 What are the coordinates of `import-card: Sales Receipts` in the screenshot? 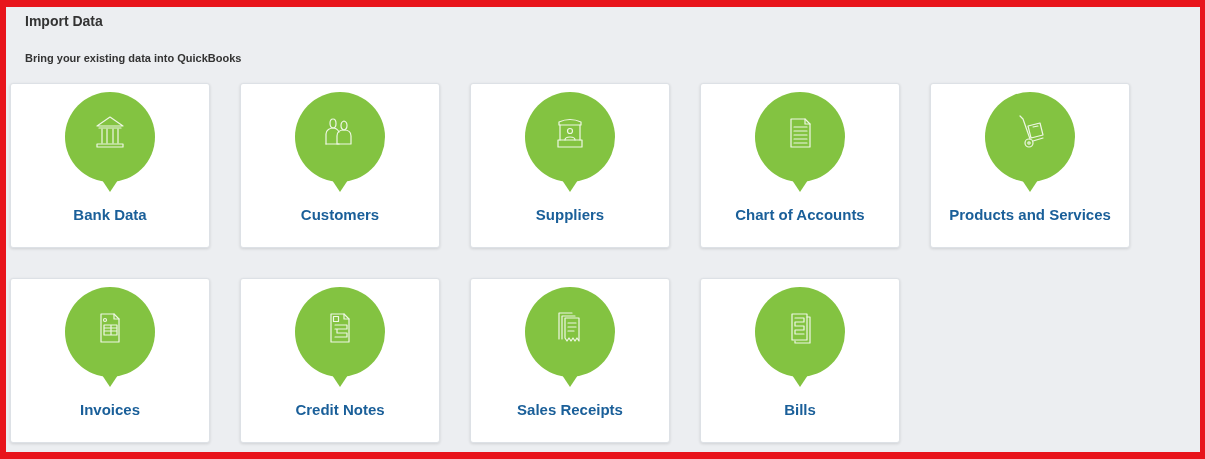 It's located at (570, 360).